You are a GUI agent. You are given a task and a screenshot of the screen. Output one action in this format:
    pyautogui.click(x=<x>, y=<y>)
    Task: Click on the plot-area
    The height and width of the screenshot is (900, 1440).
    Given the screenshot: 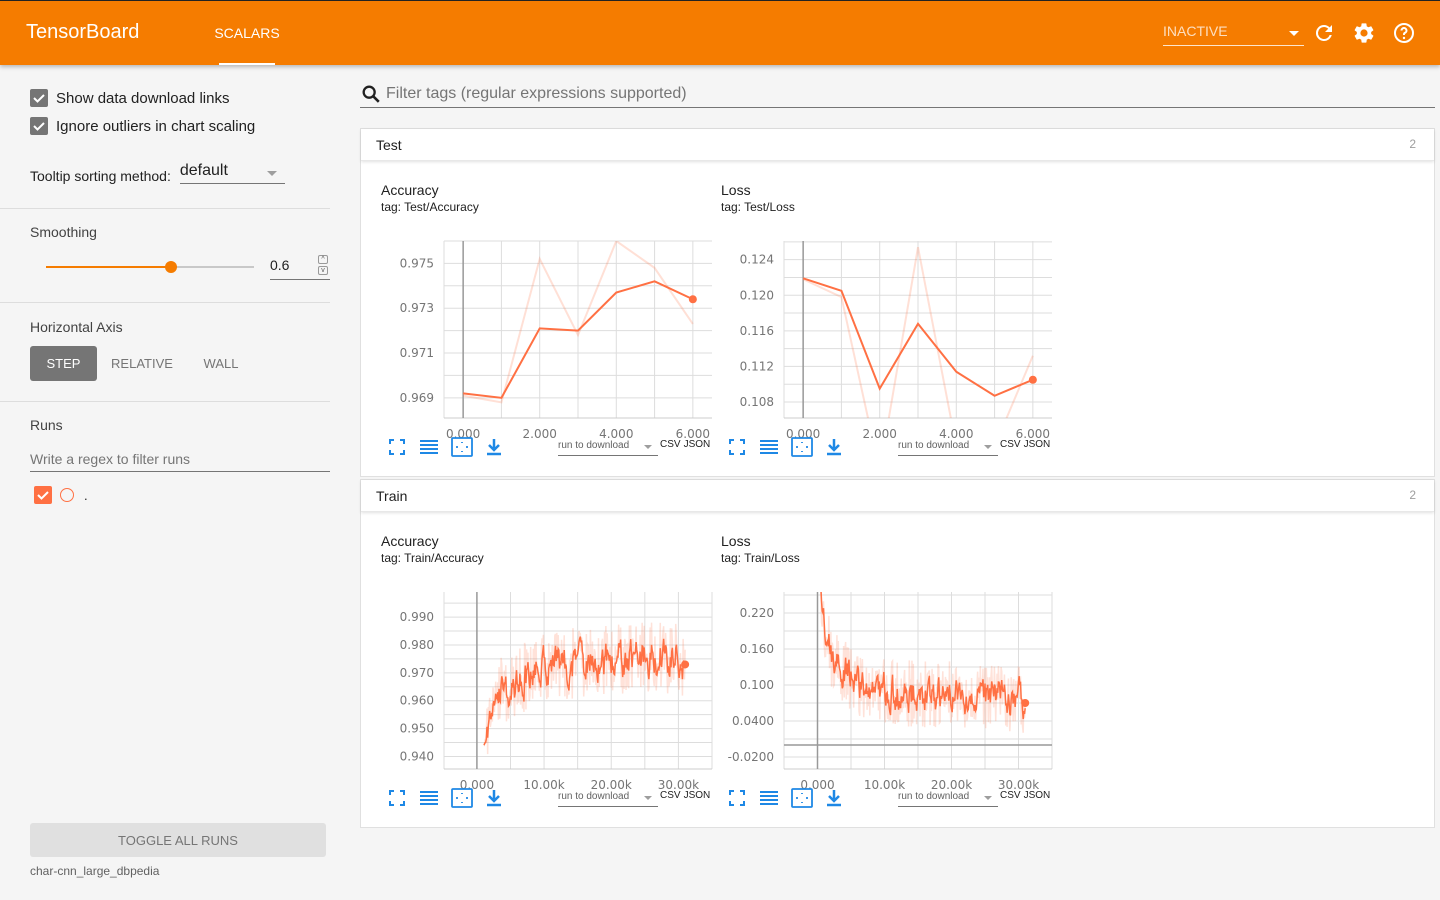 What is the action you would take?
    pyautogui.click(x=923, y=662)
    